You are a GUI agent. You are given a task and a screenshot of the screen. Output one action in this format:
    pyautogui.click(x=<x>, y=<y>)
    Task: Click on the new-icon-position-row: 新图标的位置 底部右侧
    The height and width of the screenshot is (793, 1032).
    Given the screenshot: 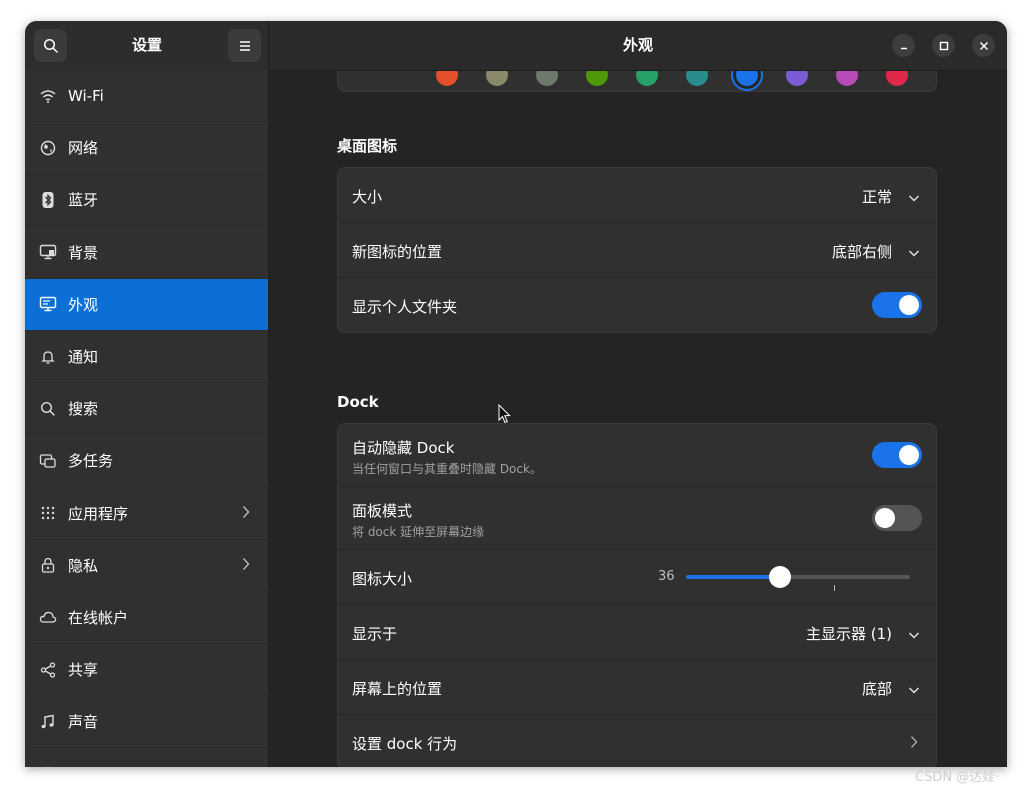 What is the action you would take?
    pyautogui.click(x=637, y=250)
    